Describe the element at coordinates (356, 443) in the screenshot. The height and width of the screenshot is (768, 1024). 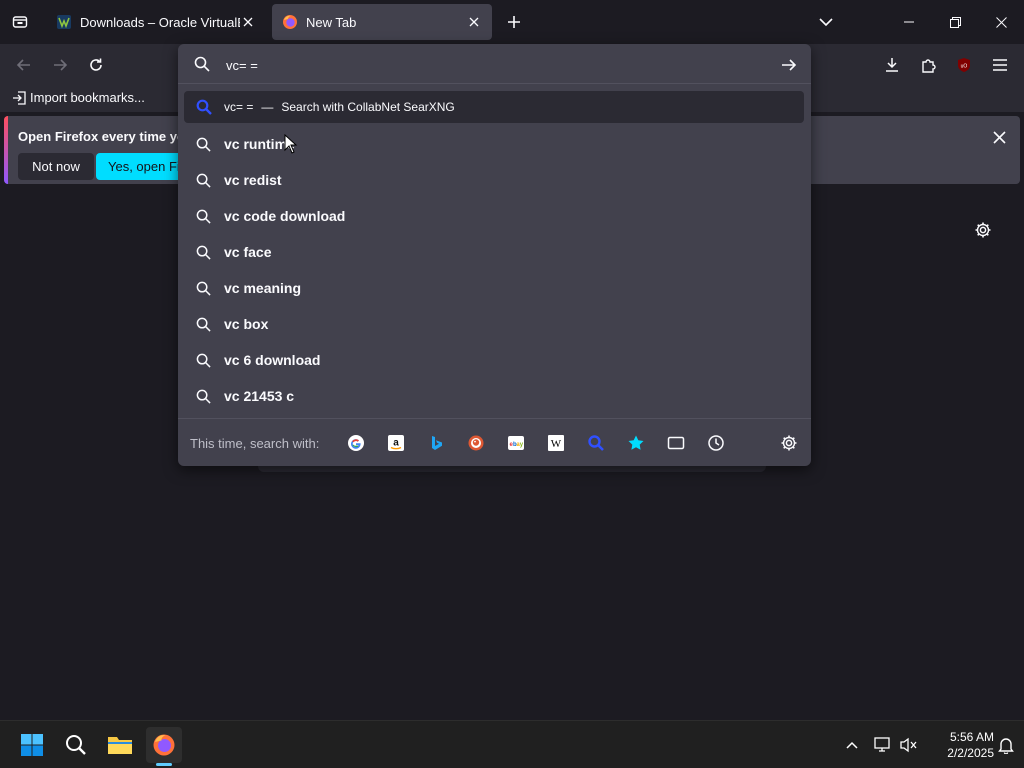
I see `google-icon` at that location.